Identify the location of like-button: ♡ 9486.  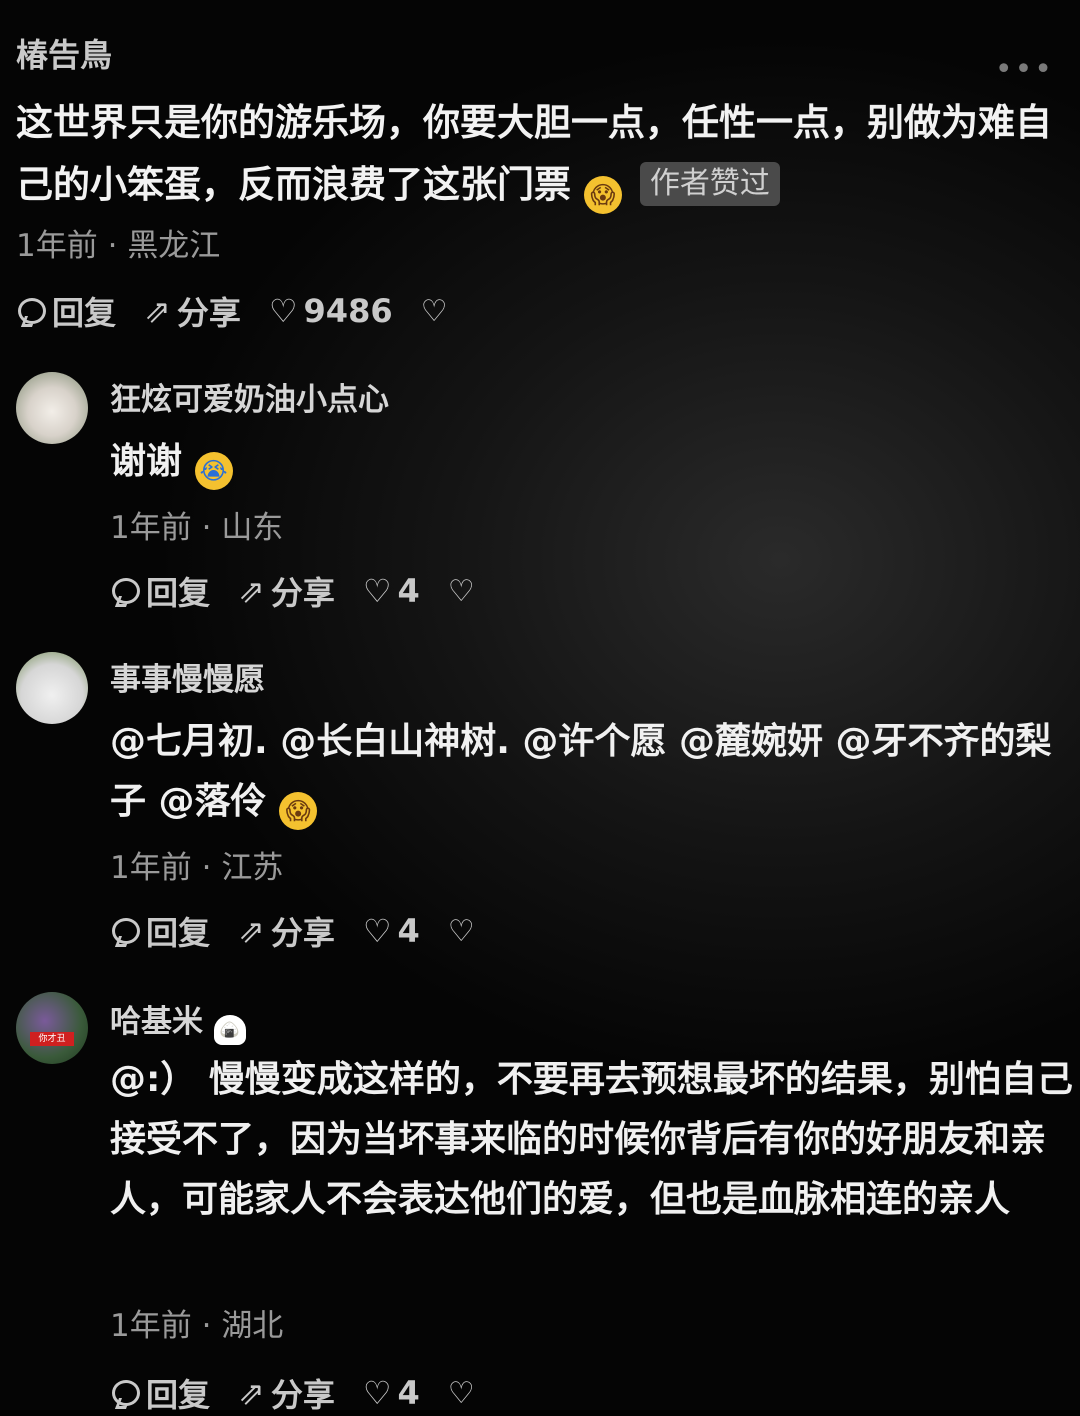
(331, 311).